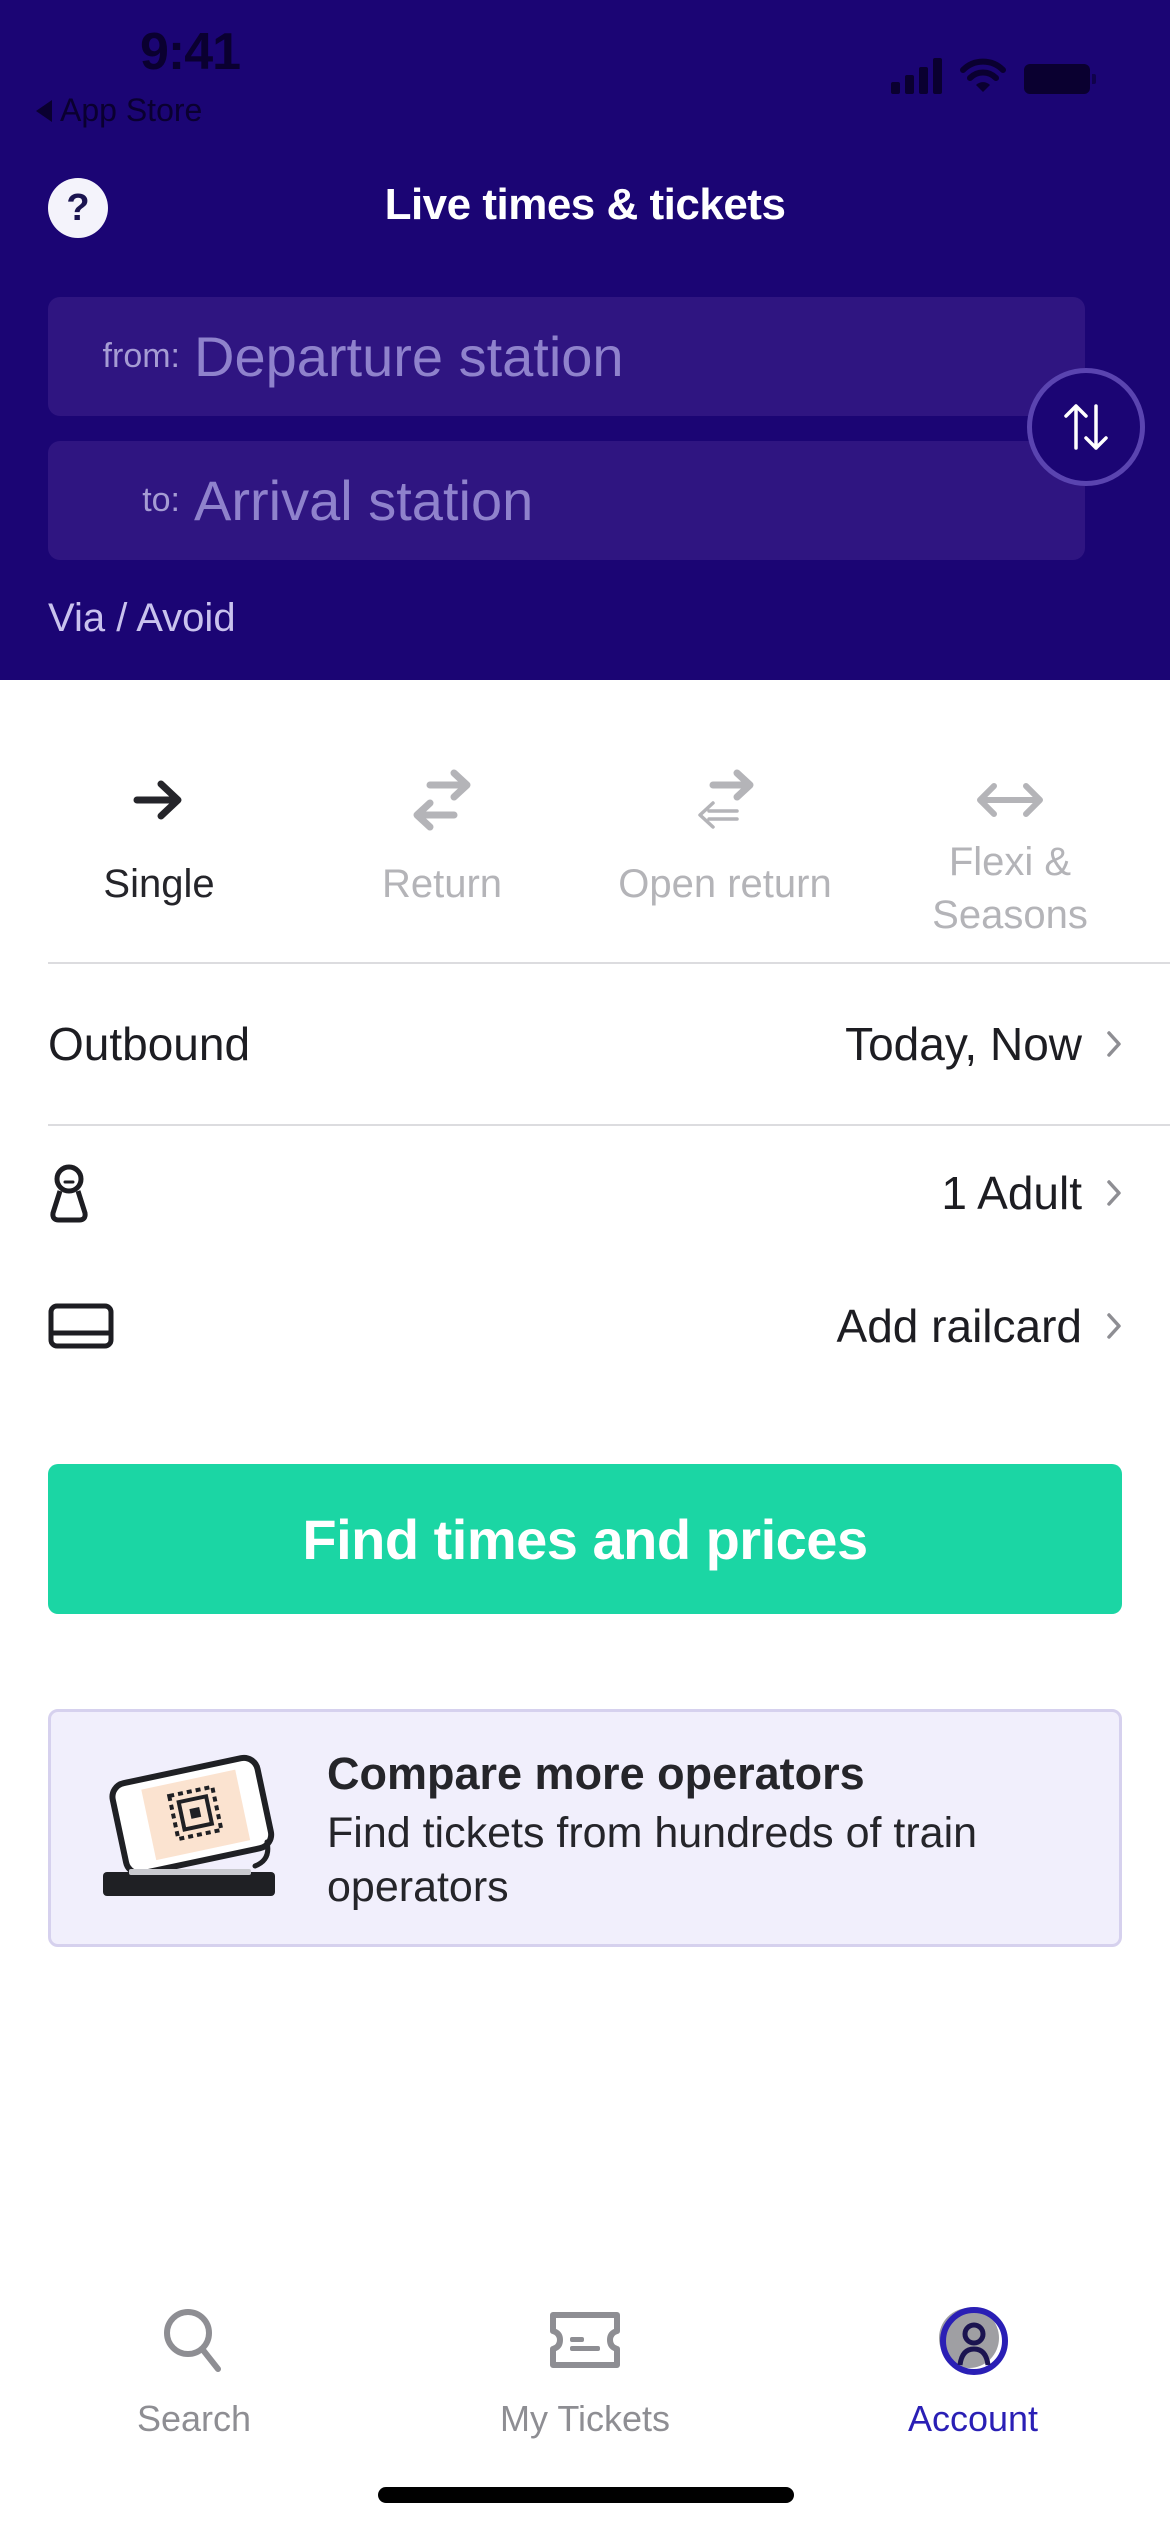 The height and width of the screenshot is (2532, 1170). I want to click on return-arrows-icon, so click(442, 800).